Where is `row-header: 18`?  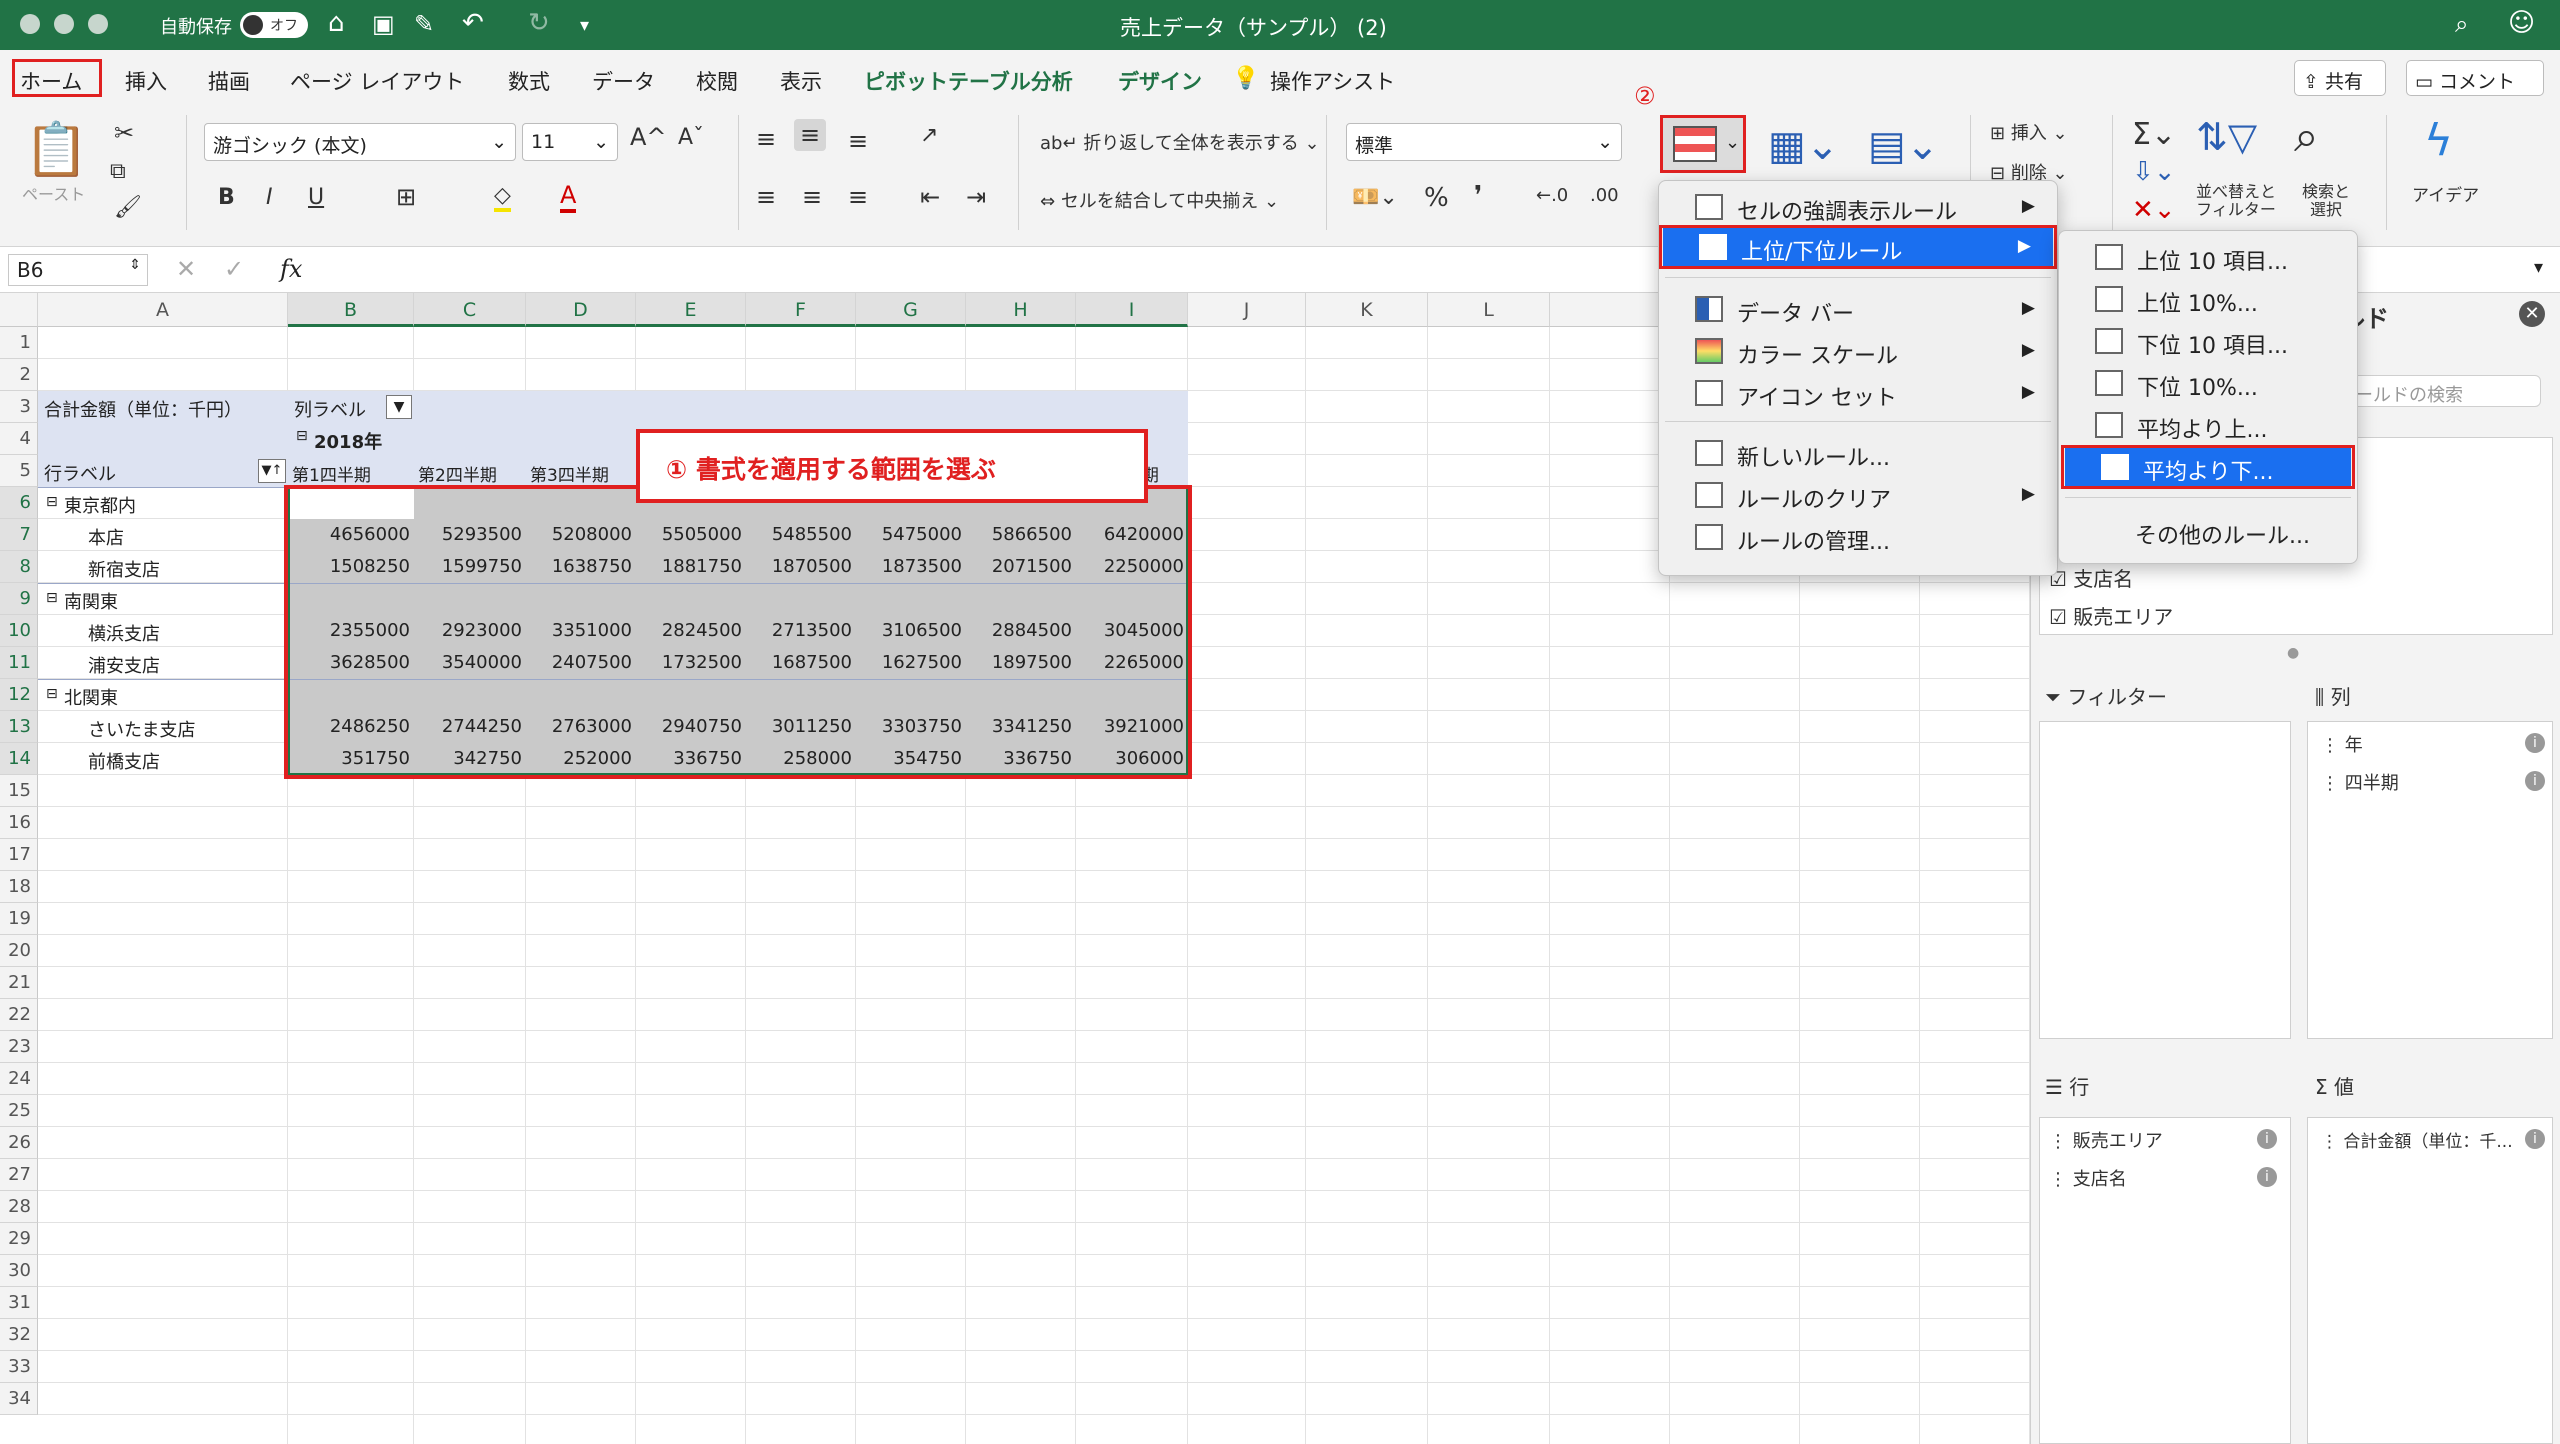 row-header: 18 is located at coordinates (19, 887).